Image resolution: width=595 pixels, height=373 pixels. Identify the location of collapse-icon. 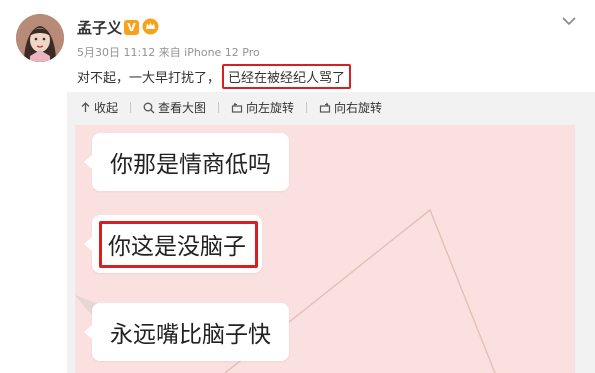
(85, 107).